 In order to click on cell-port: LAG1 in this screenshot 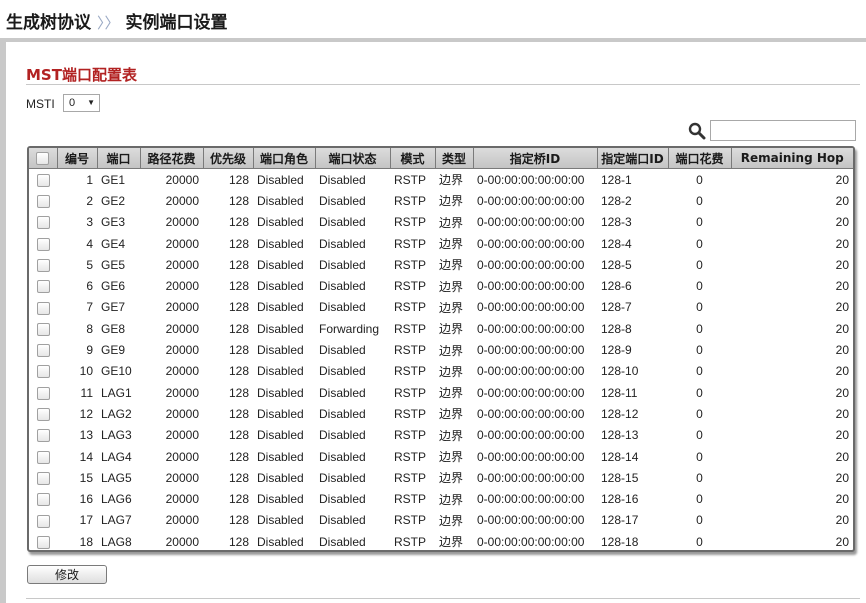, I will do `click(116, 392)`.